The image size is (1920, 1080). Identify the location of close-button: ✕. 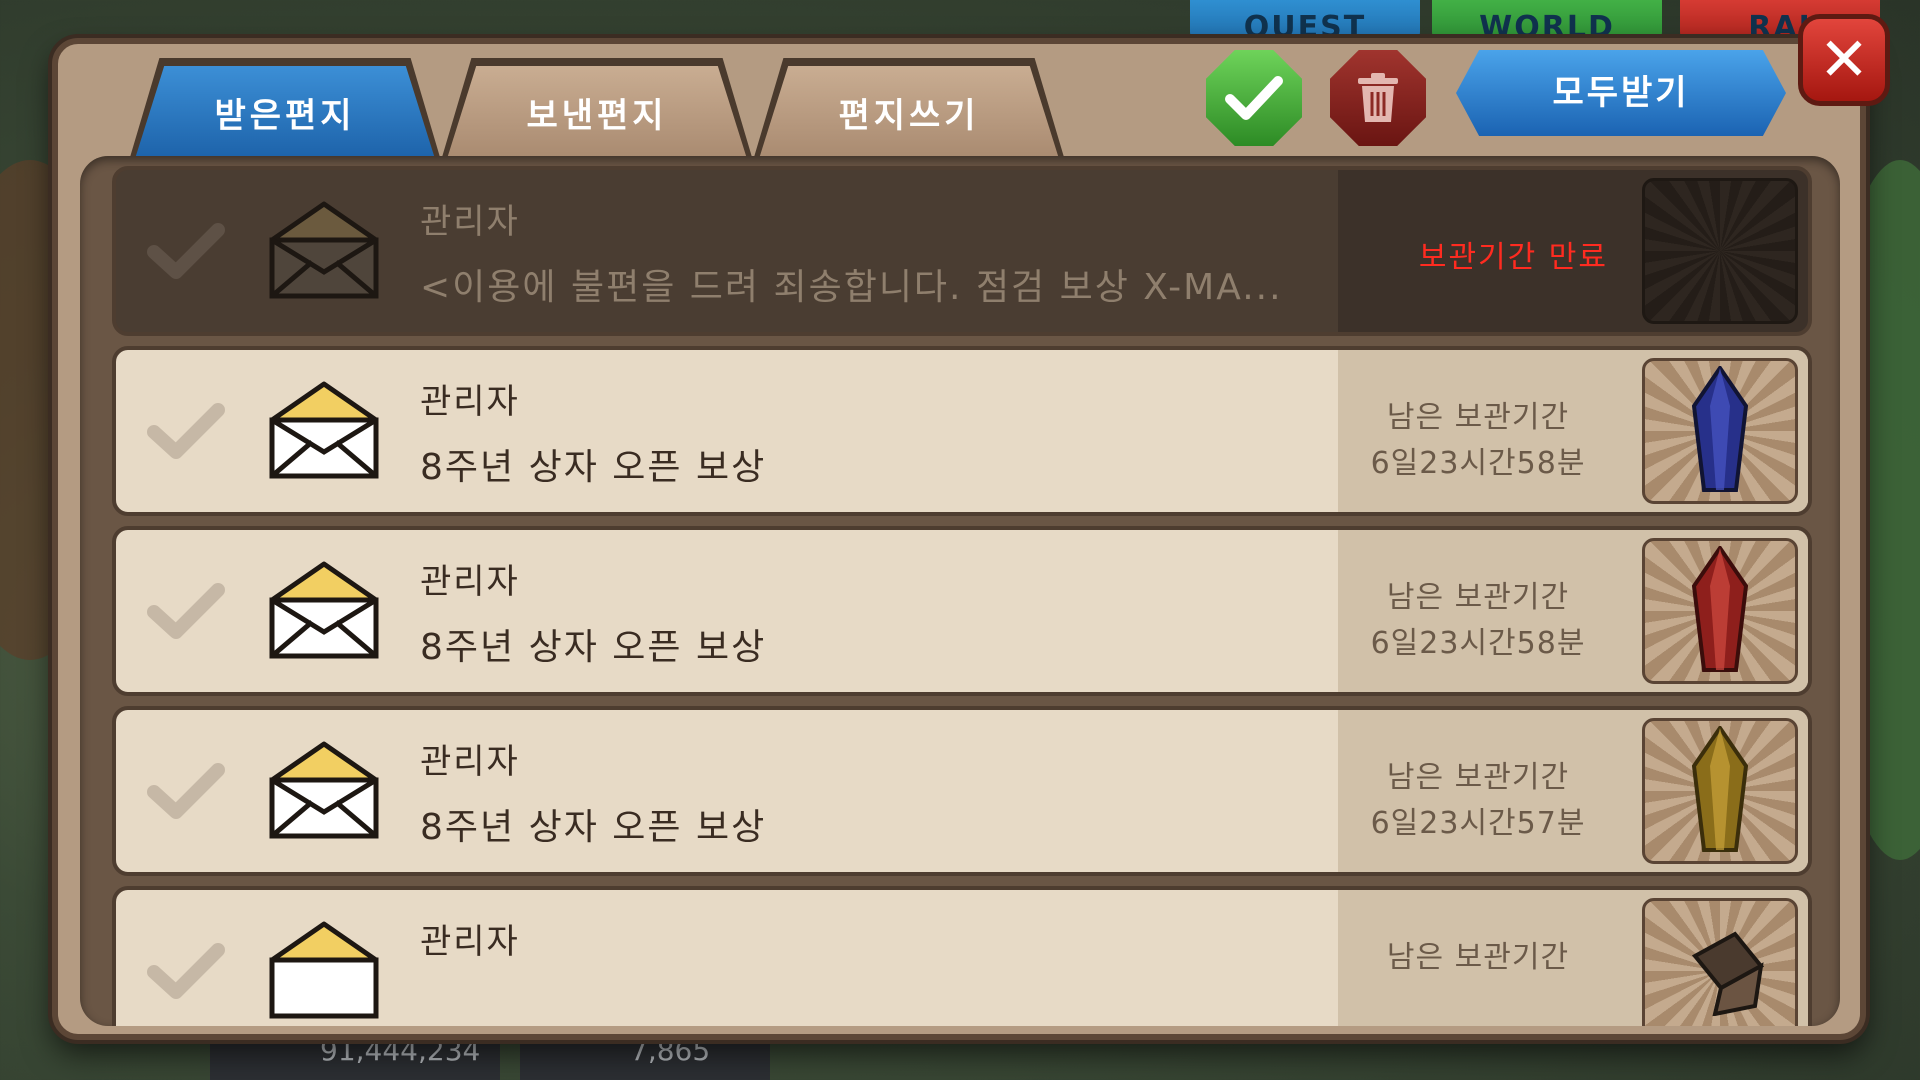
(1844, 60).